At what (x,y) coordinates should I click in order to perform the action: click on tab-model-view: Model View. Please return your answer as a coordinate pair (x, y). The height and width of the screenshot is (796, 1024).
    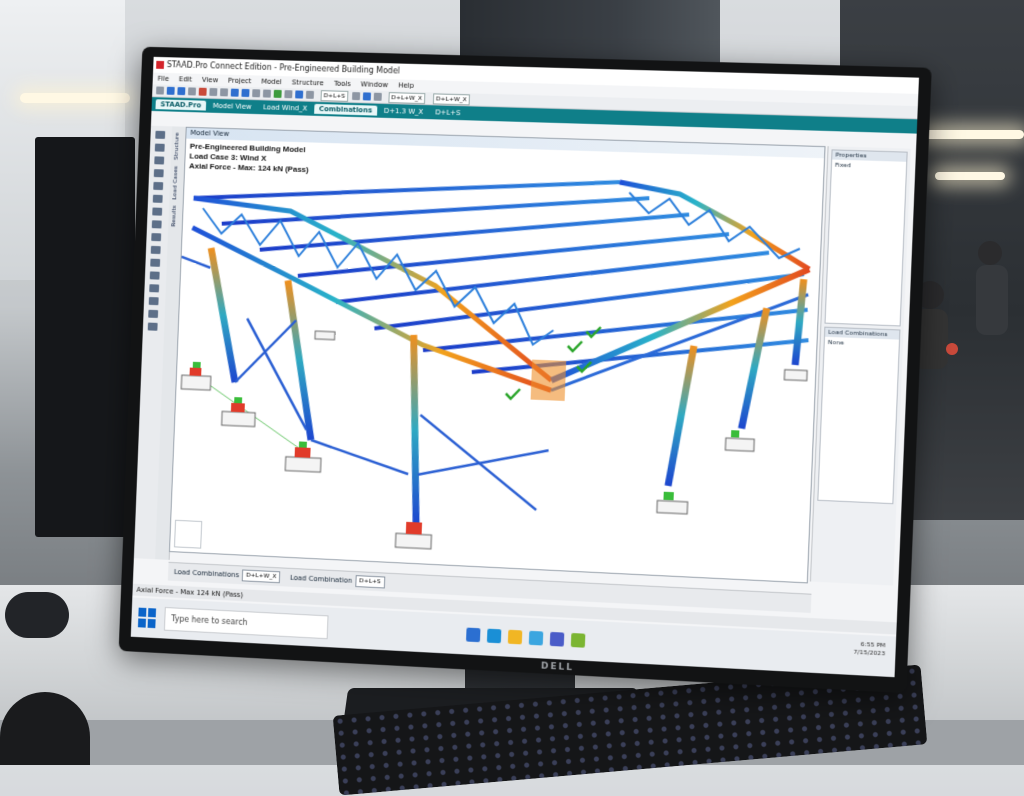
    Looking at the image, I should click on (232, 106).